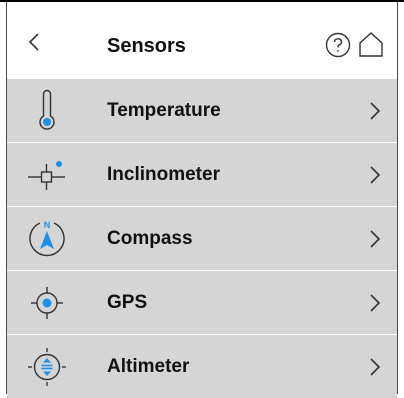 The width and height of the screenshot is (404, 398). I want to click on sensor-label: GPS, so click(127, 302).